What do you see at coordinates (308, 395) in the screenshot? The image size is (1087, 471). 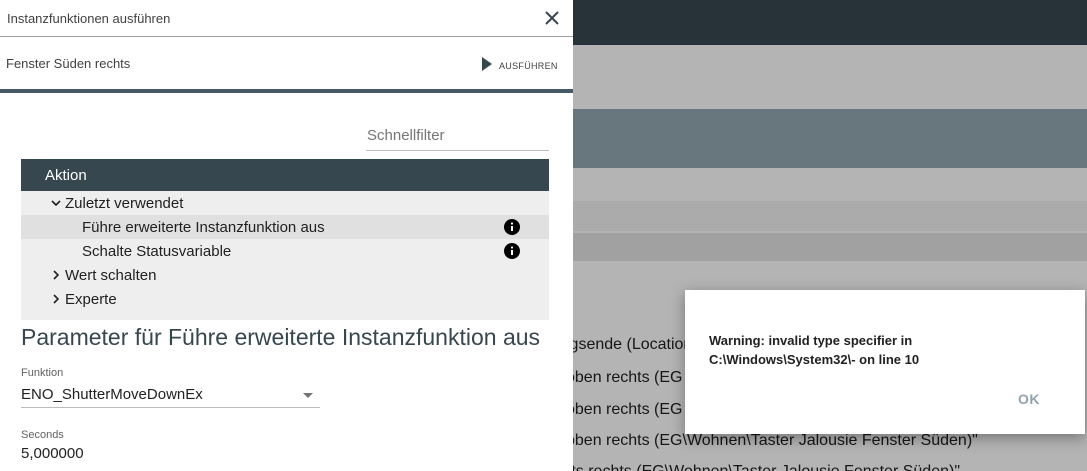 I see `dropdown-arrow-icon` at bounding box center [308, 395].